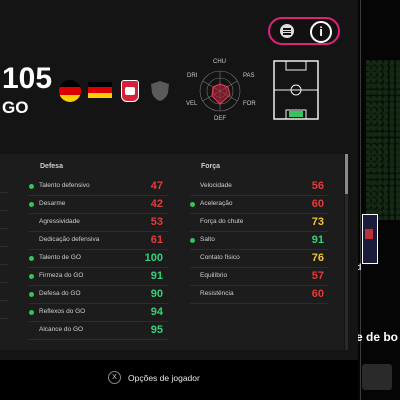  Describe the element at coordinates (100, 90) in the screenshot. I see `league-flag-icon` at that location.